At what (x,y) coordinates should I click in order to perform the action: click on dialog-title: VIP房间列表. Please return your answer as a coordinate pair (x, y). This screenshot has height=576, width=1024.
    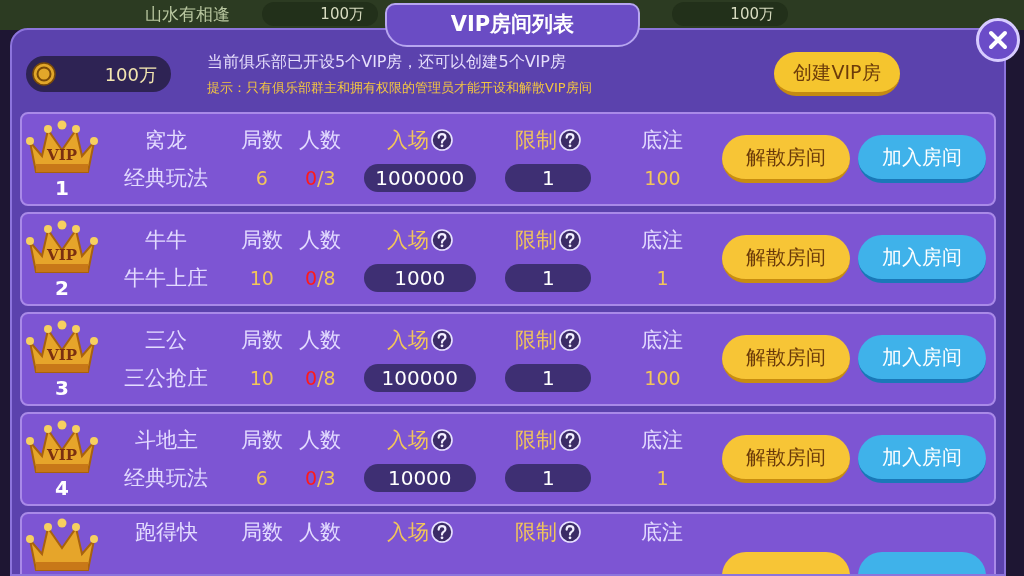
    Looking at the image, I should click on (512, 25).